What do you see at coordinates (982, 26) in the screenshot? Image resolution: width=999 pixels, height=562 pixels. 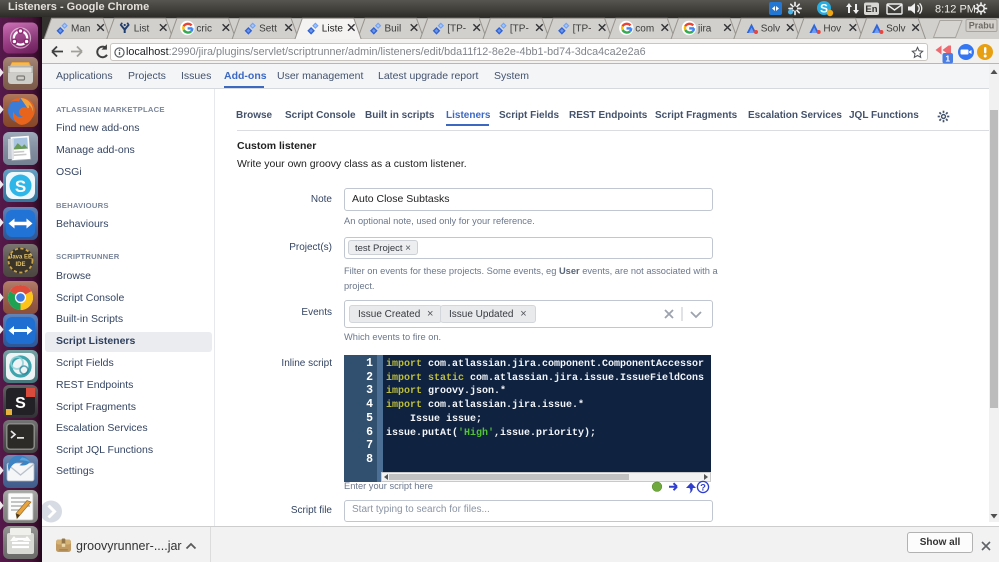 I see `svg-text: Prabu` at bounding box center [982, 26].